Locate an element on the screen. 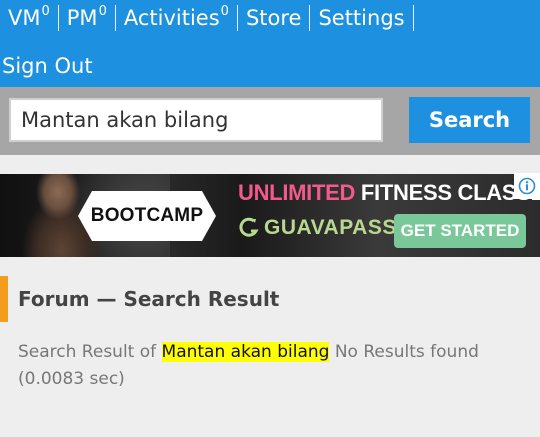  nav-label-settings: Settings is located at coordinates (361, 18).